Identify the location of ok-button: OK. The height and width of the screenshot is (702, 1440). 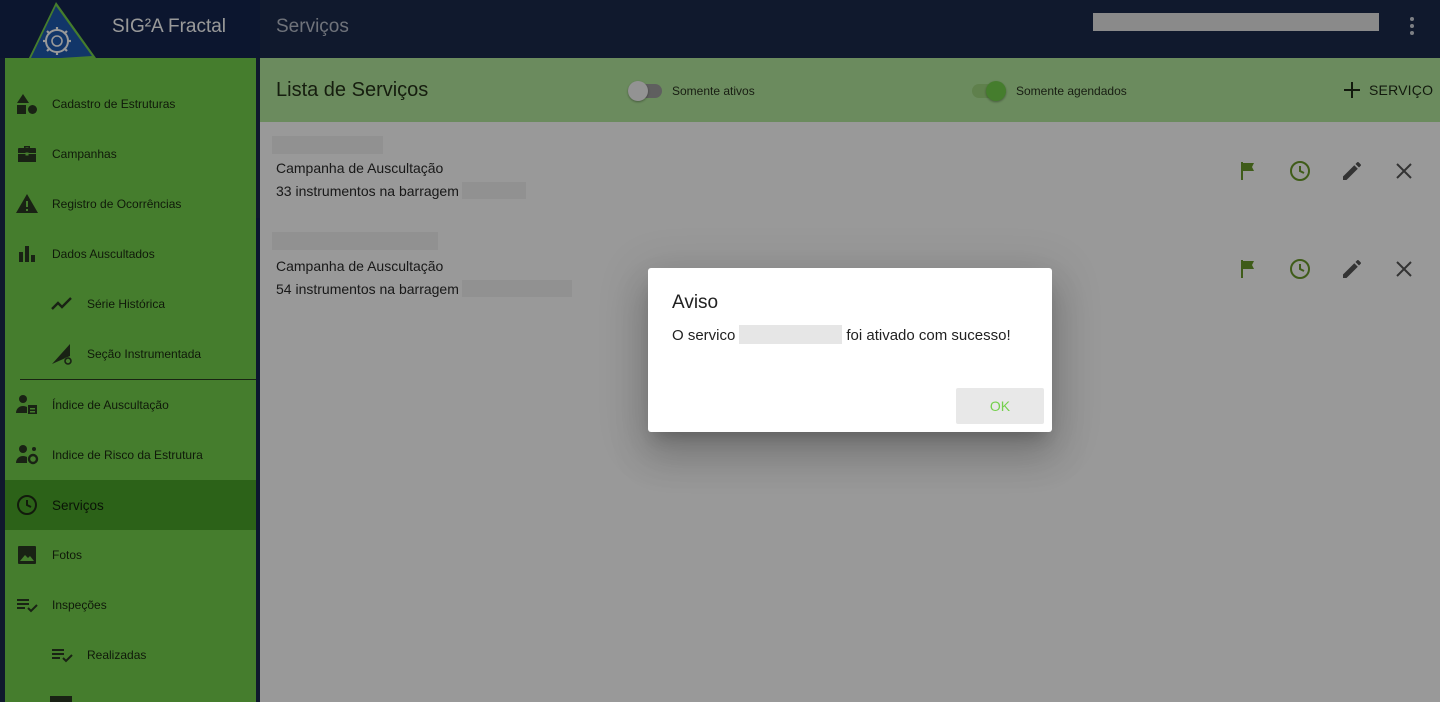
(1000, 406).